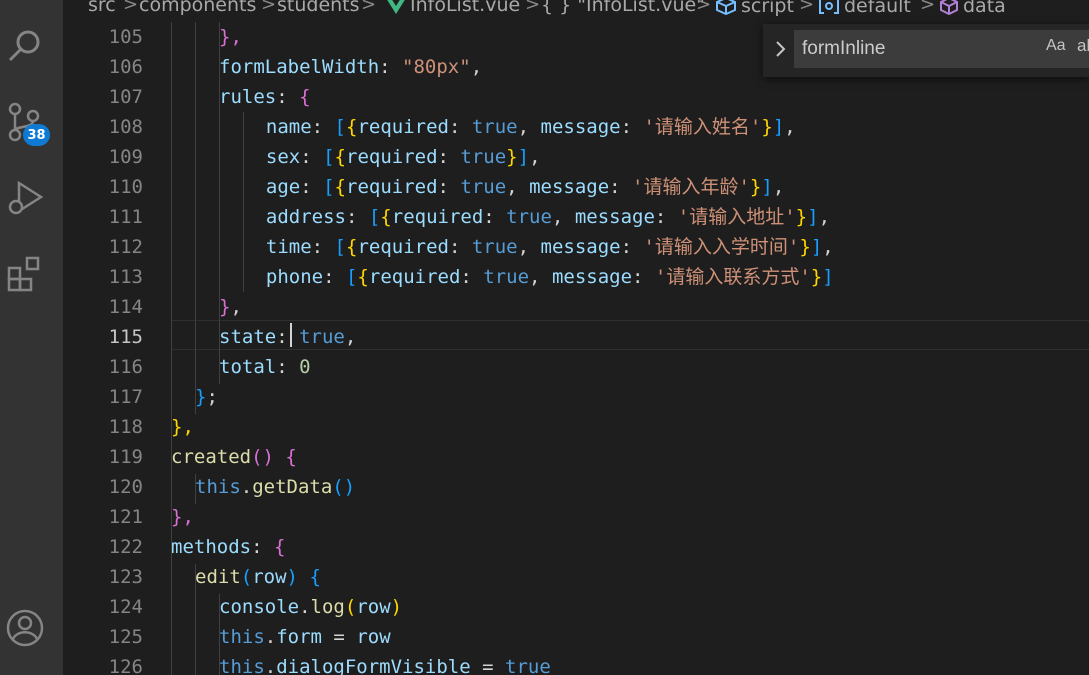  What do you see at coordinates (576, 157) in the screenshot?
I see `code-line: 109 sex: [{required: true}],` at bounding box center [576, 157].